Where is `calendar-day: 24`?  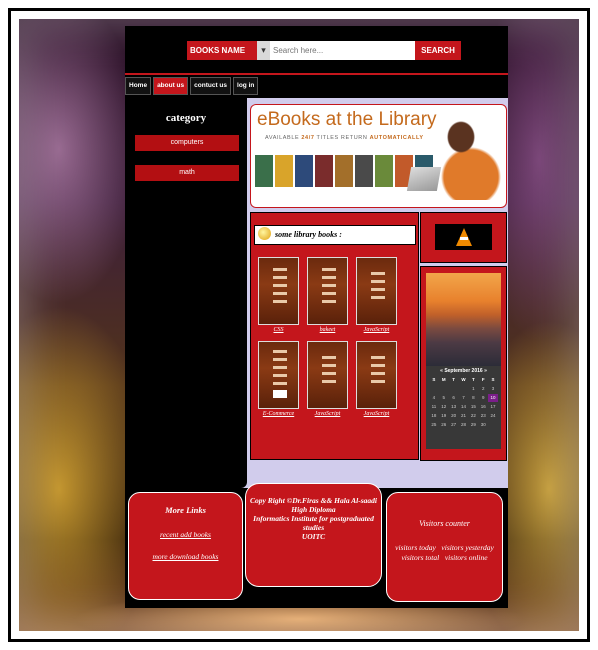
calendar-day: 24 is located at coordinates (493, 416).